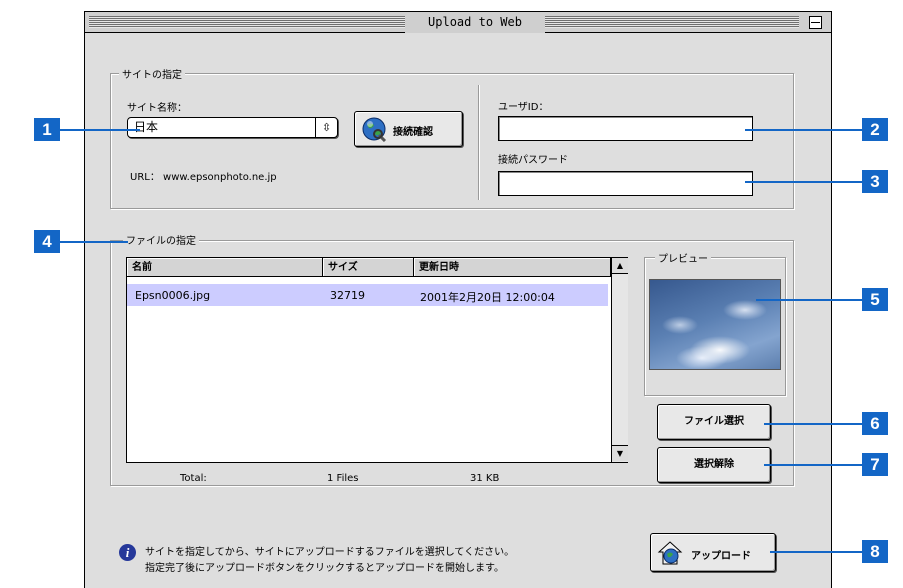  What do you see at coordinates (487, 297) in the screenshot?
I see `row-file-date: 2001年2月20日 12:00:04` at bounding box center [487, 297].